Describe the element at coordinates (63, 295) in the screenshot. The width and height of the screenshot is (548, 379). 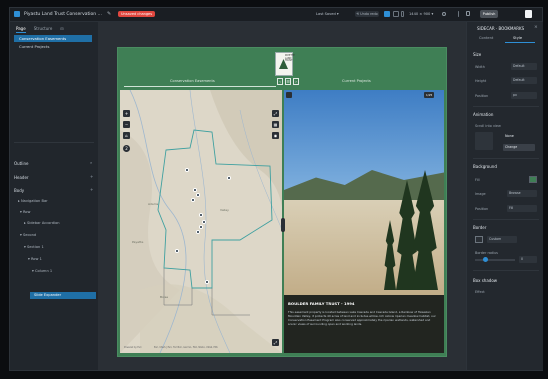
I see `tree-item-selected: Slide Expander` at that location.